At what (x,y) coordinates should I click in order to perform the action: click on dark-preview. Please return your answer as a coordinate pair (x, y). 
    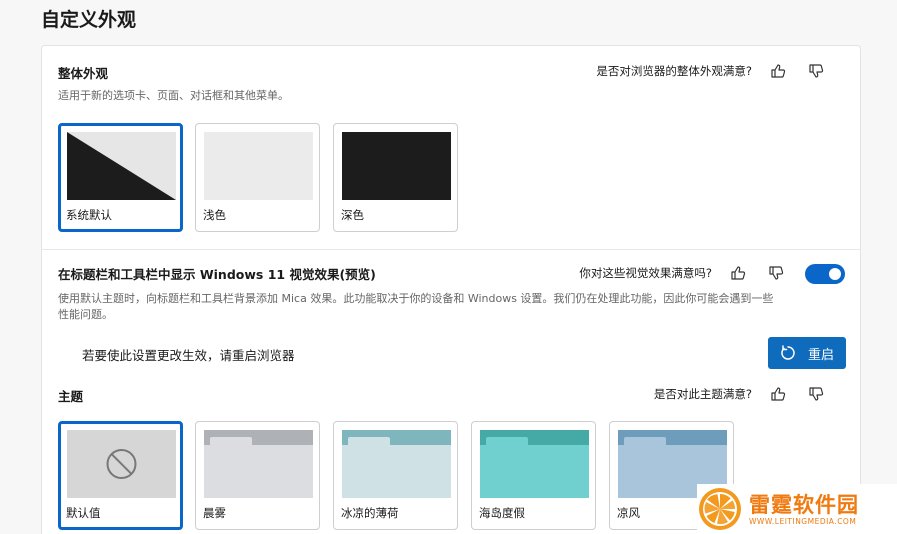
    Looking at the image, I should click on (396, 166).